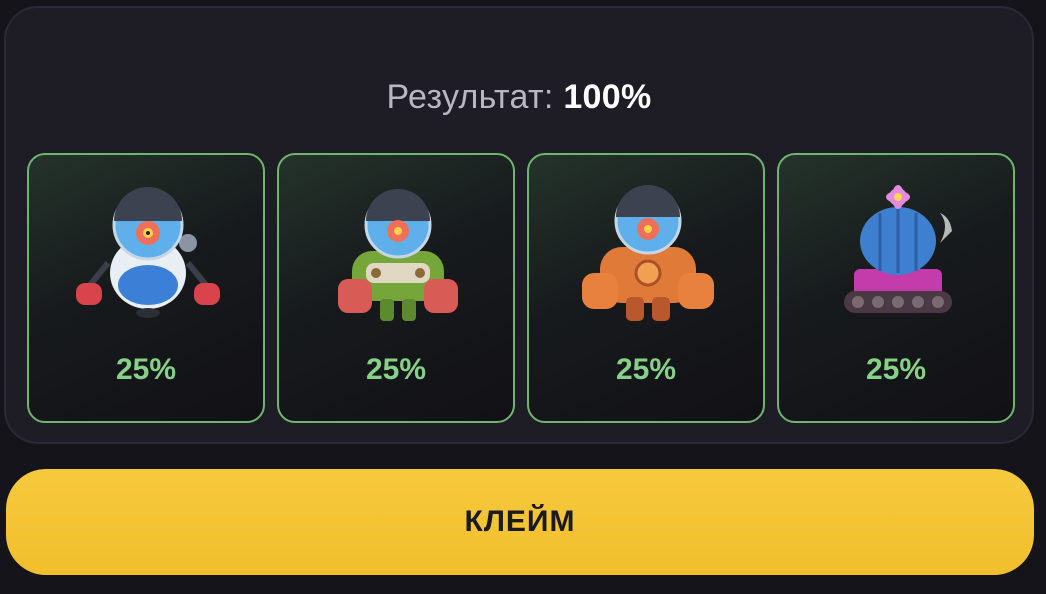 The width and height of the screenshot is (1046, 594). I want to click on blue-robot-icon, so click(148, 252).